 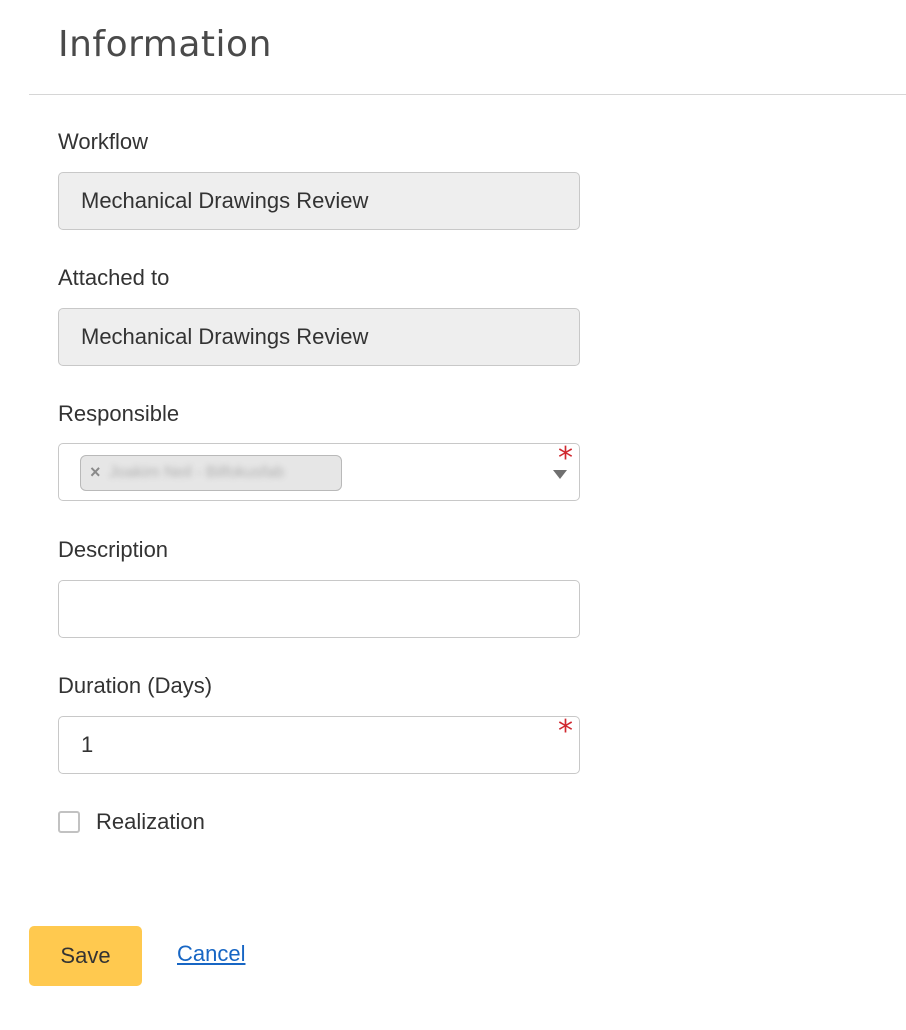 What do you see at coordinates (113, 549) in the screenshot?
I see `description-label: Description` at bounding box center [113, 549].